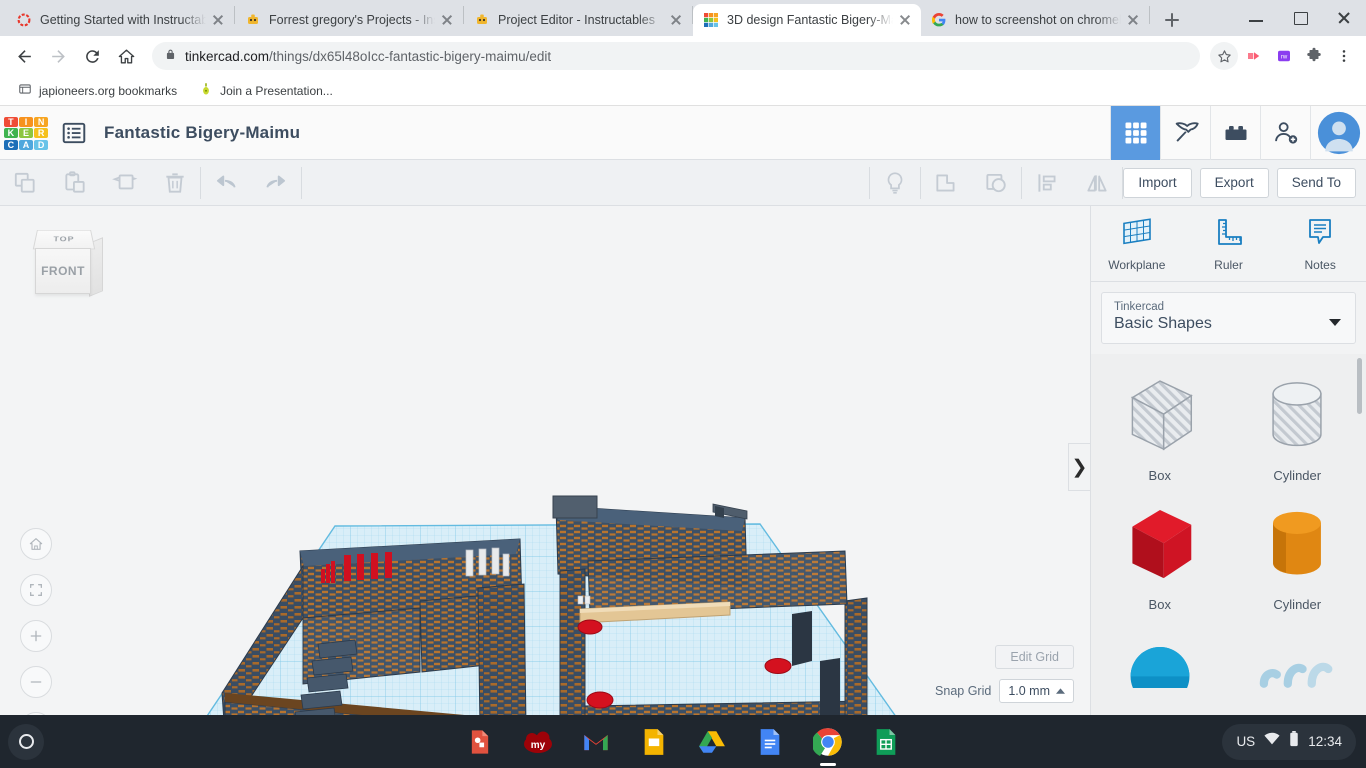 Image resolution: width=1366 pixels, height=768 pixels. Describe the element at coordinates (1359, 386) in the screenshot. I see `panel-scrollbar` at that location.